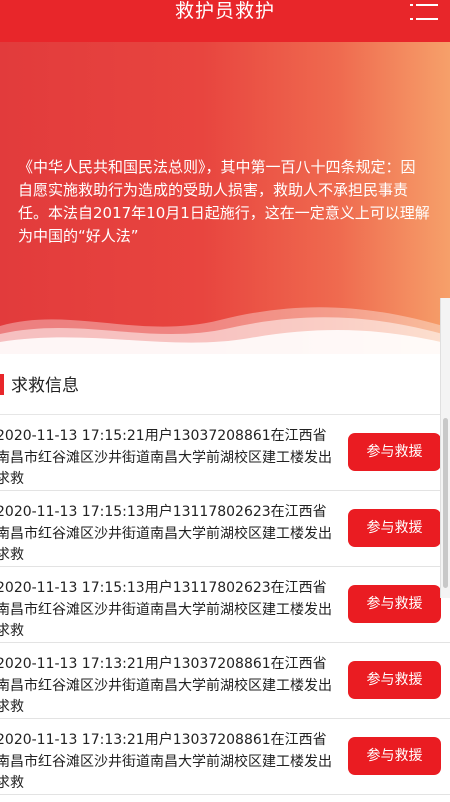 The height and width of the screenshot is (802, 450). I want to click on scrollbar, so click(445, 448).